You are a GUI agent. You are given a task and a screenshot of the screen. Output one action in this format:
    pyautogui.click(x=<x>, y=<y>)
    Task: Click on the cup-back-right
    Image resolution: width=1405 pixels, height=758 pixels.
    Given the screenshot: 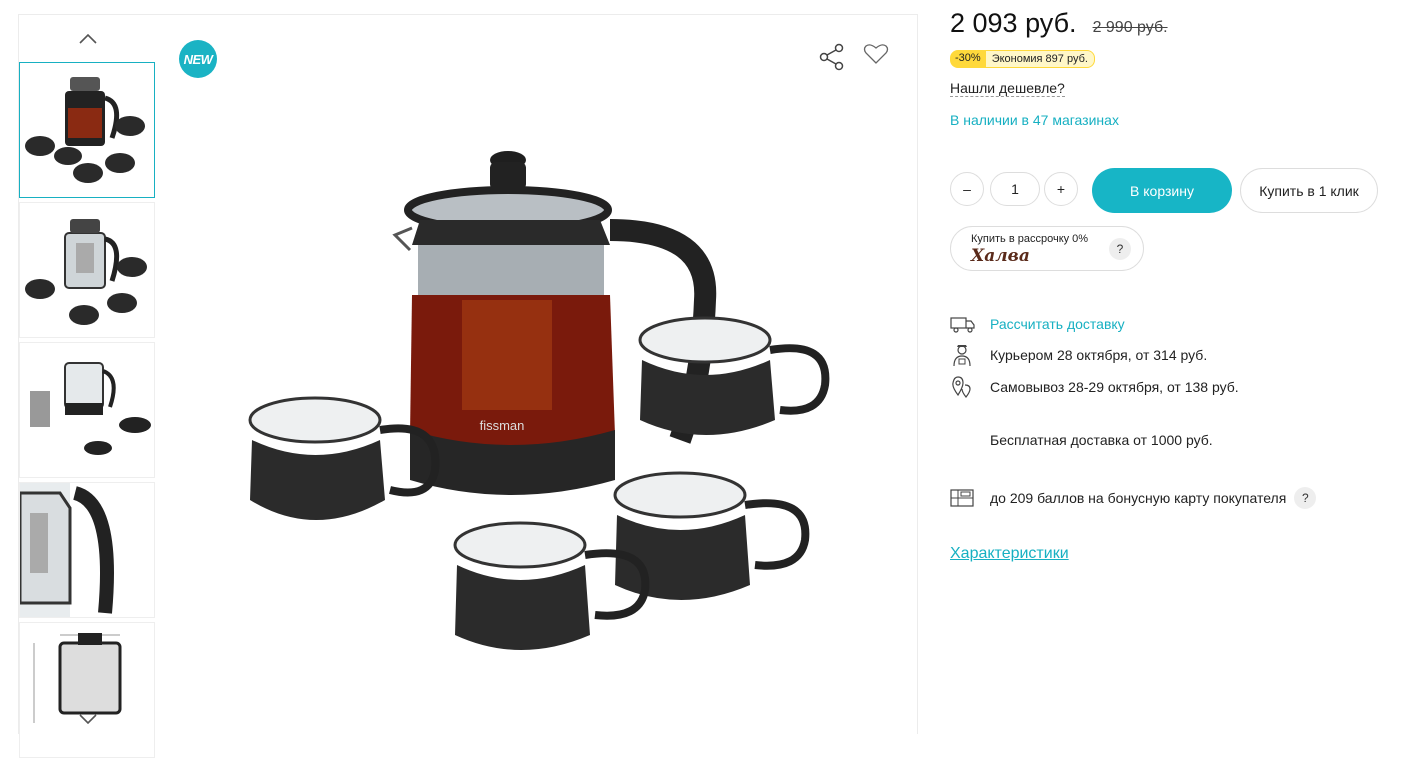 What is the action you would take?
    pyautogui.click(x=734, y=375)
    